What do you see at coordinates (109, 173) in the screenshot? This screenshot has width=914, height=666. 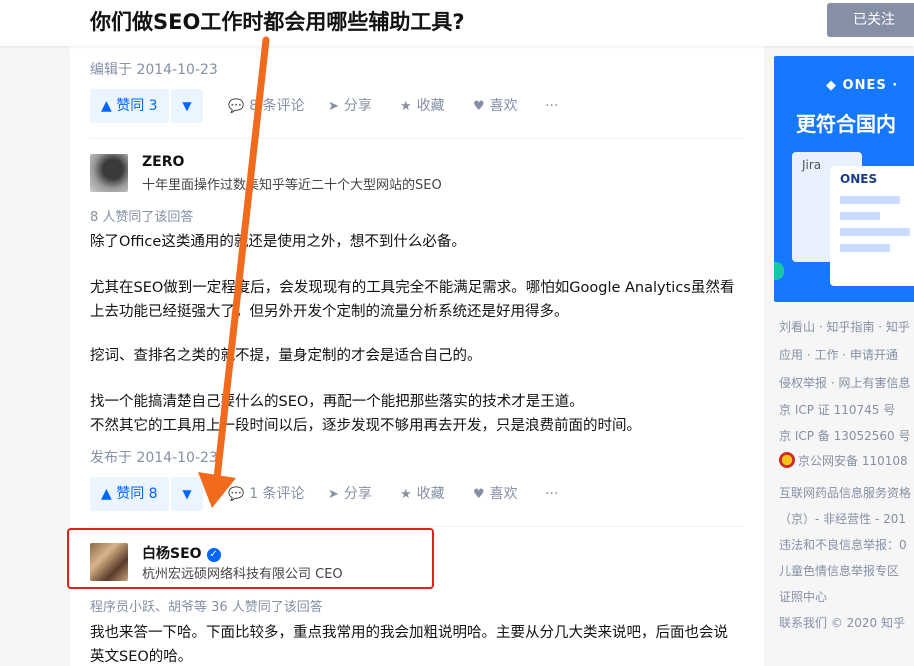 I see `avatar` at bounding box center [109, 173].